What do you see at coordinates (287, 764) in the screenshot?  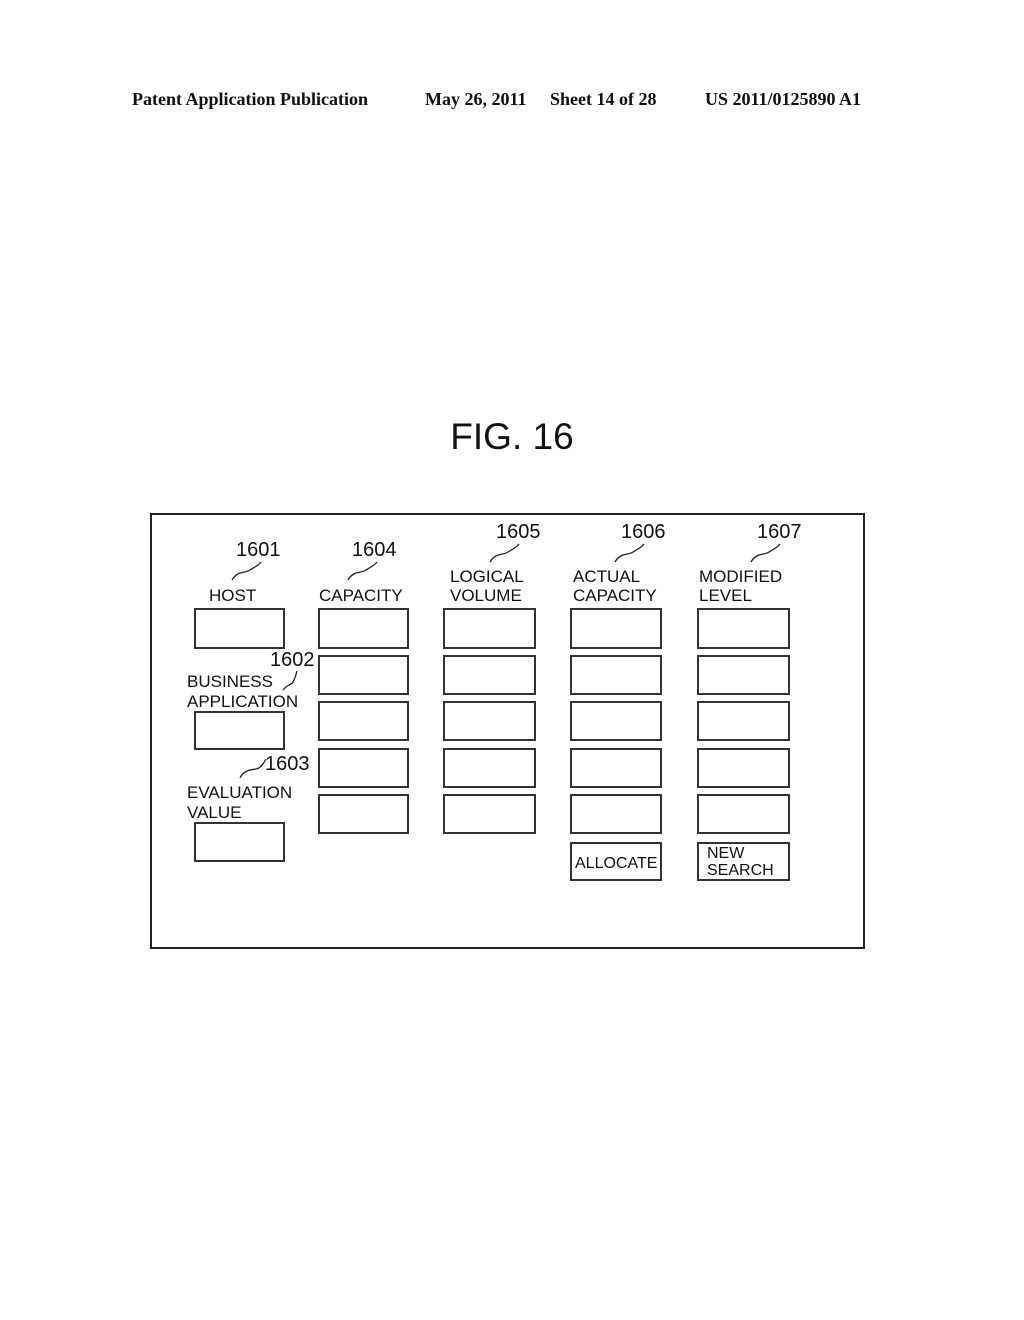 I see `ref-1603: 1603` at bounding box center [287, 764].